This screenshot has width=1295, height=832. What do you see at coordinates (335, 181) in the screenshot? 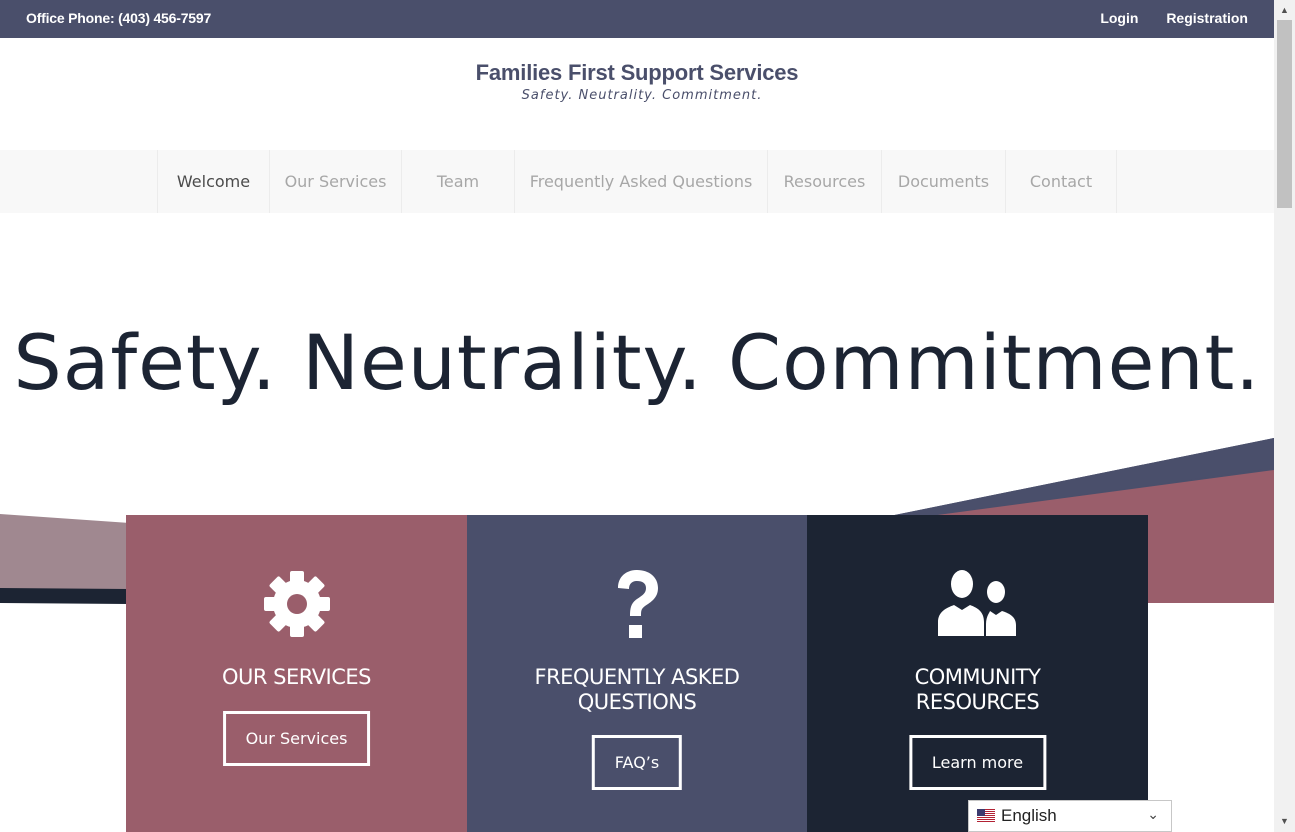
I see `nav-item-our-services: Our Services` at bounding box center [335, 181].